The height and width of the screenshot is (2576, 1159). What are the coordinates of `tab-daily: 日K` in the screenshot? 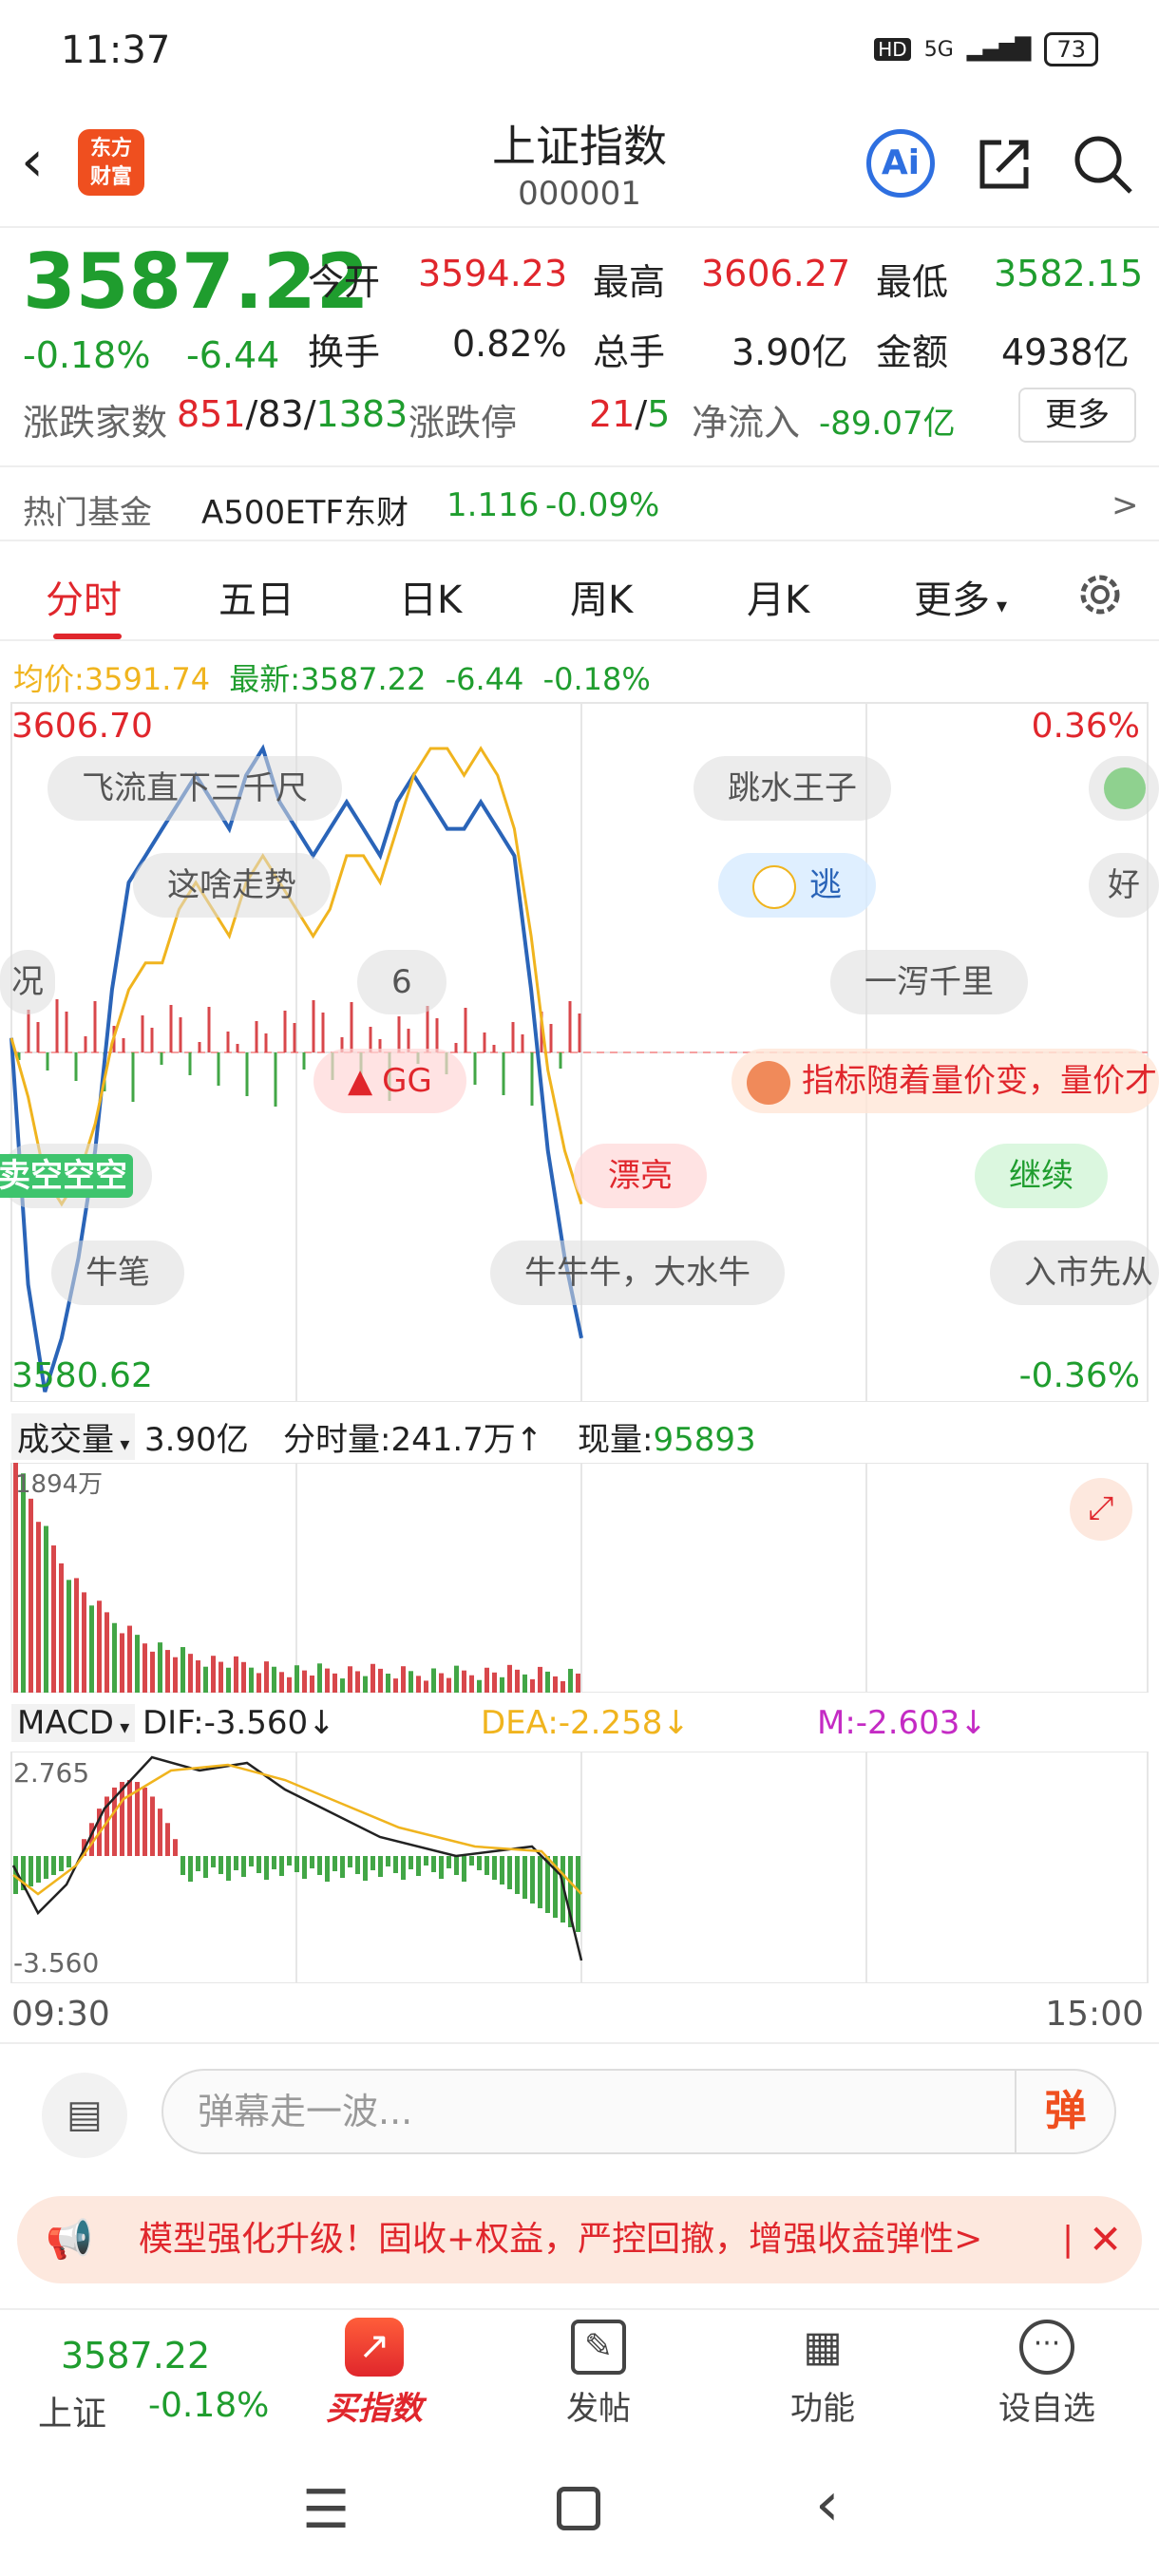 It's located at (430, 596).